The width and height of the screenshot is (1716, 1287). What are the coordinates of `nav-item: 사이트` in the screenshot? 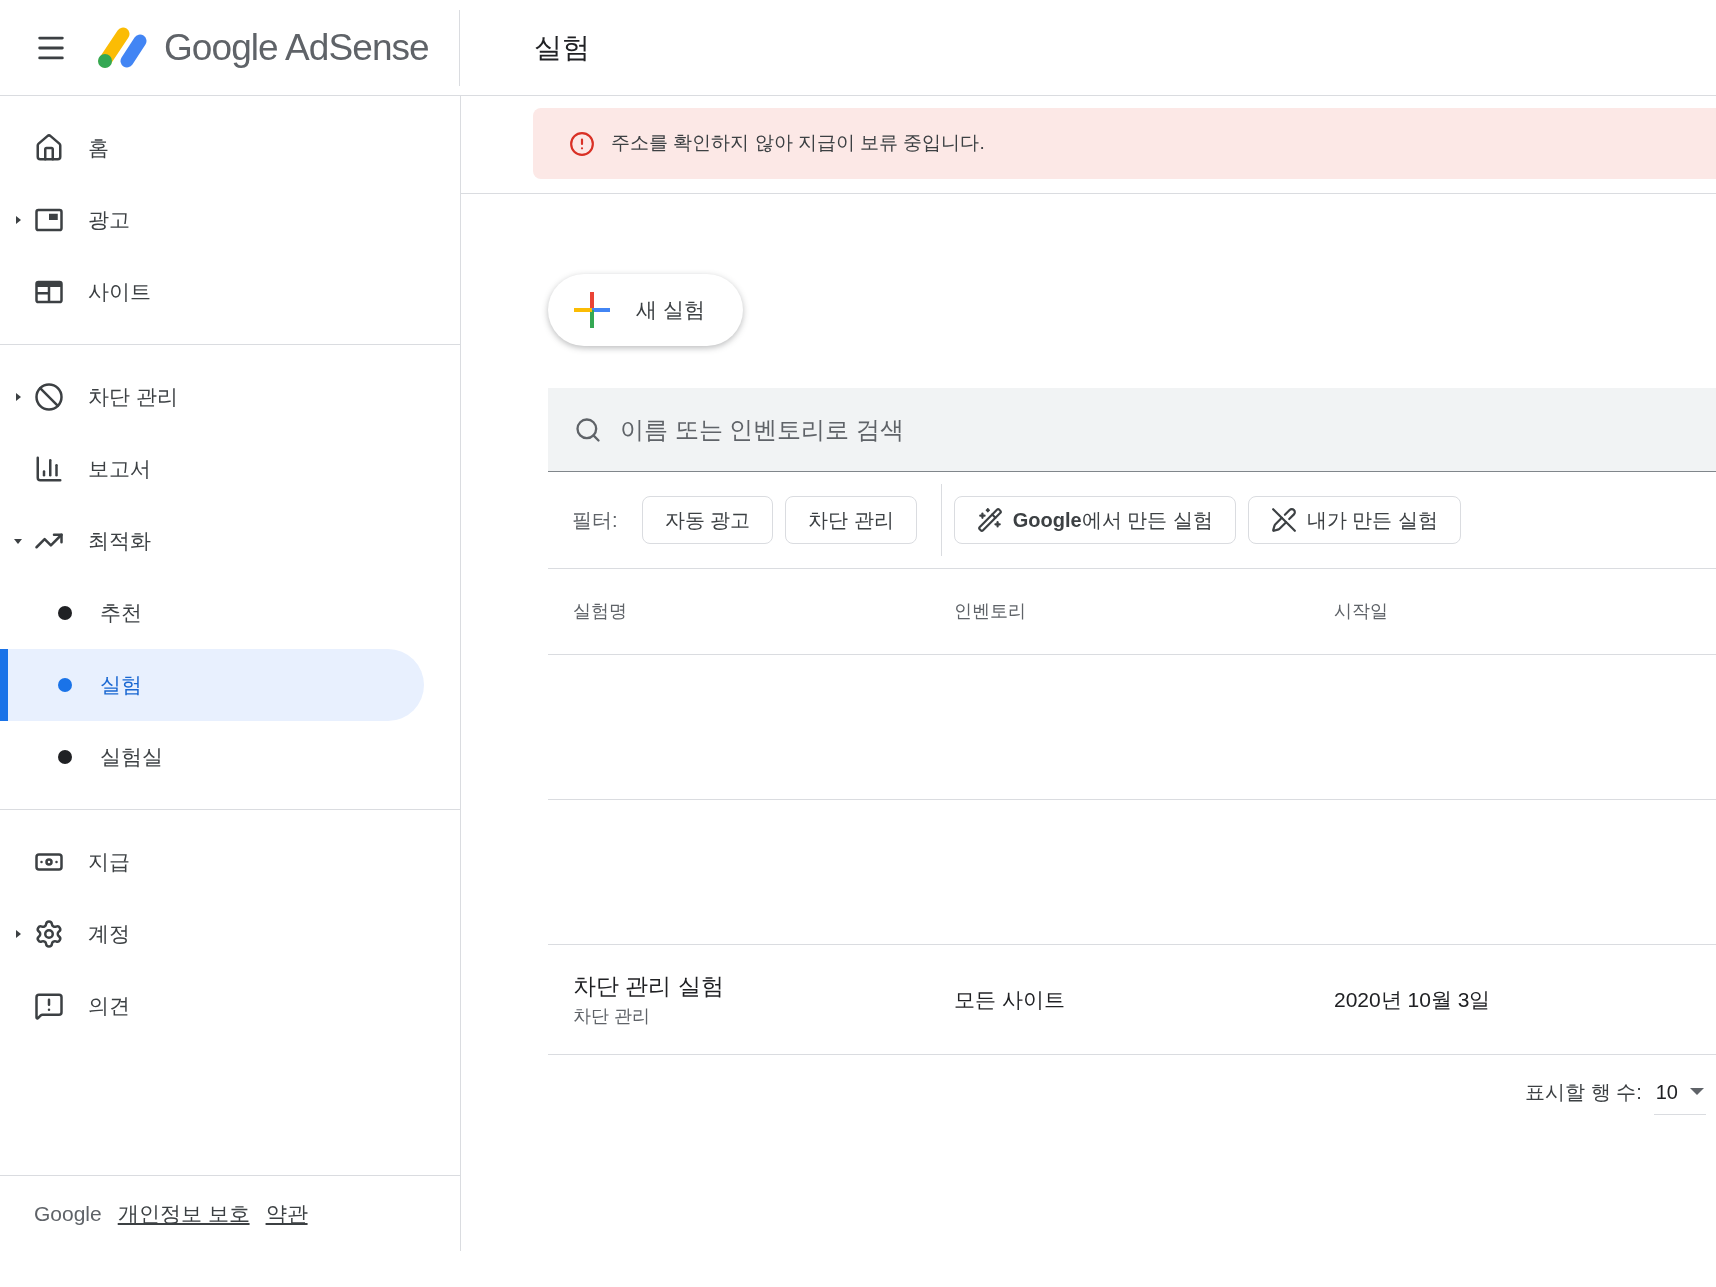 It's located at (119, 292).